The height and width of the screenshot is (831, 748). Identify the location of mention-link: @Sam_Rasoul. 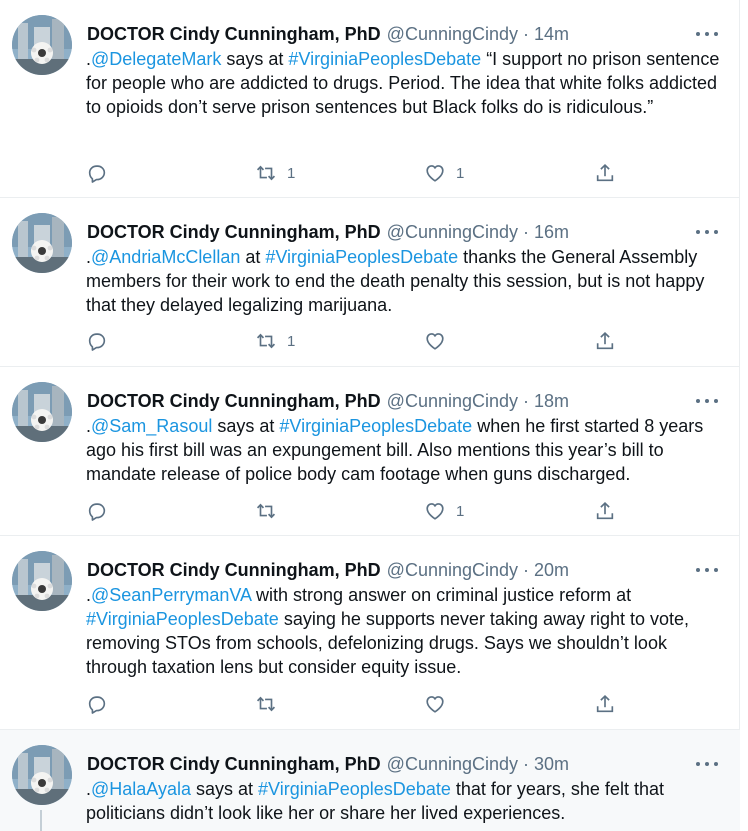
(151, 426).